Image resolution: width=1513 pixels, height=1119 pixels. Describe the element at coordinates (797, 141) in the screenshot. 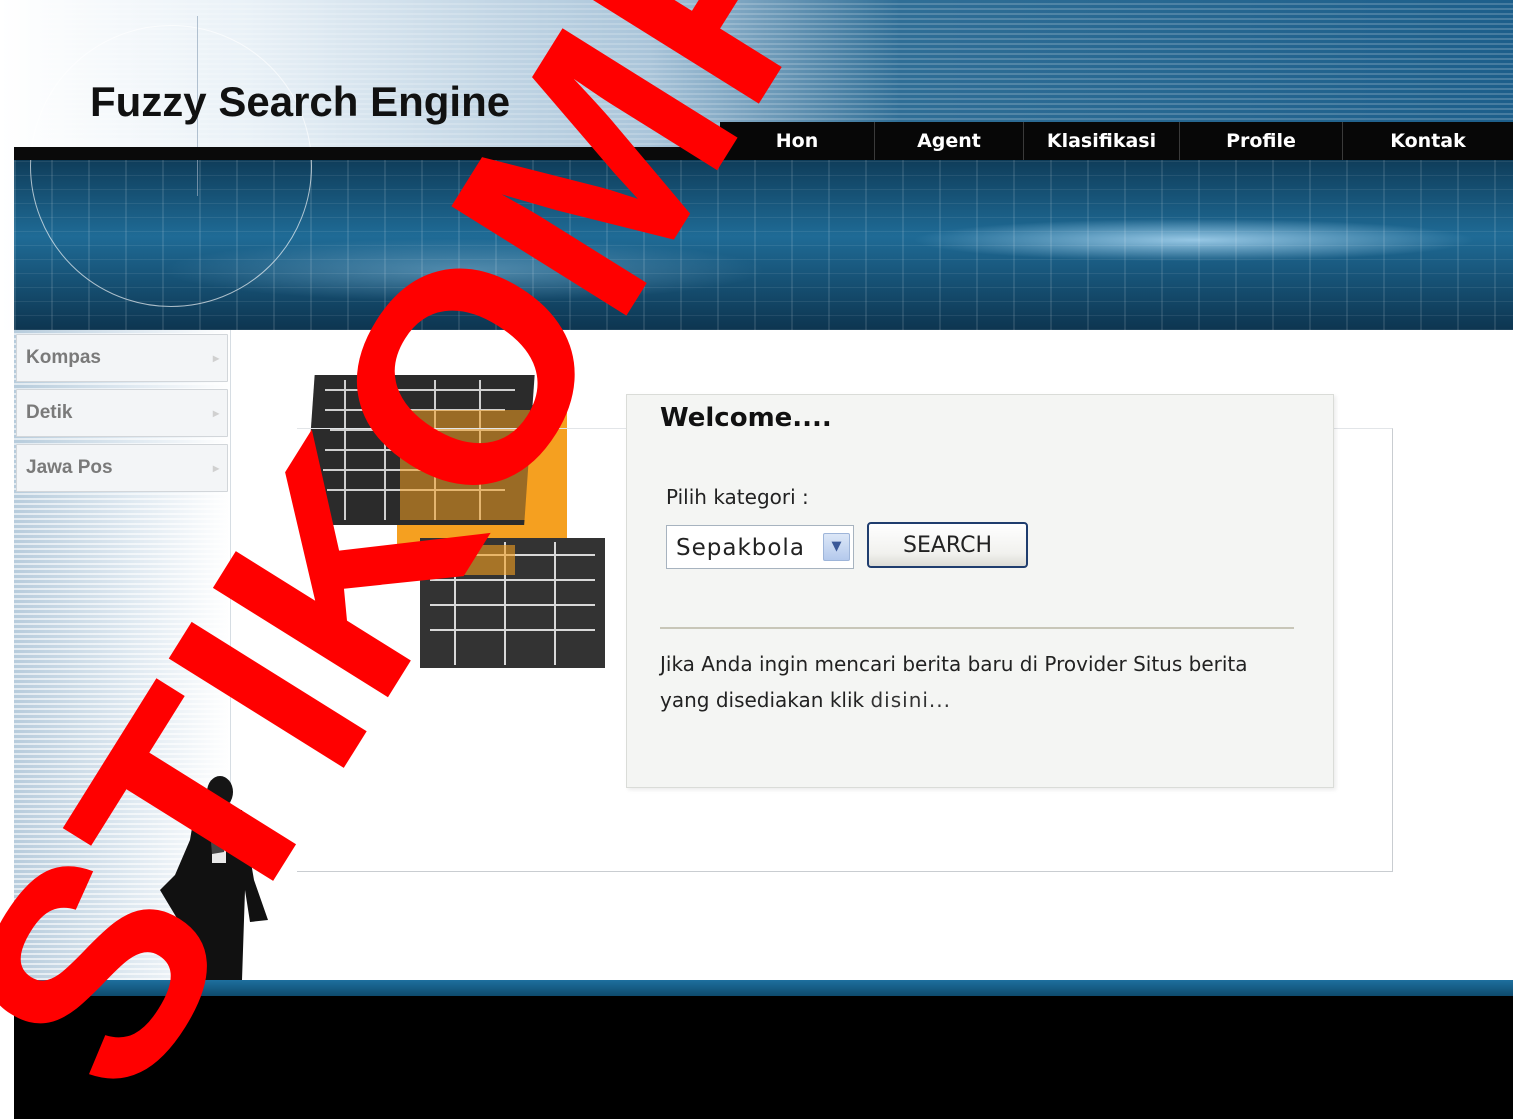

I see `nav-home: Hon` at that location.